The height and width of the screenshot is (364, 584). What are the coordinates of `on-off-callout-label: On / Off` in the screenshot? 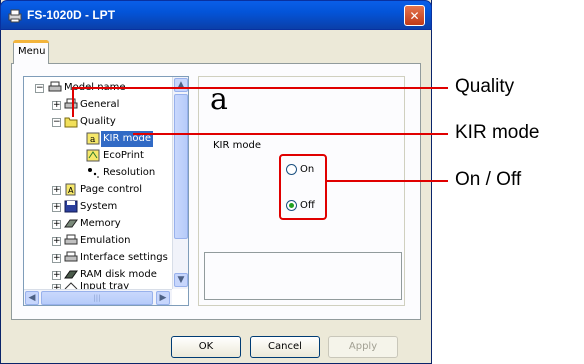 It's located at (488, 179).